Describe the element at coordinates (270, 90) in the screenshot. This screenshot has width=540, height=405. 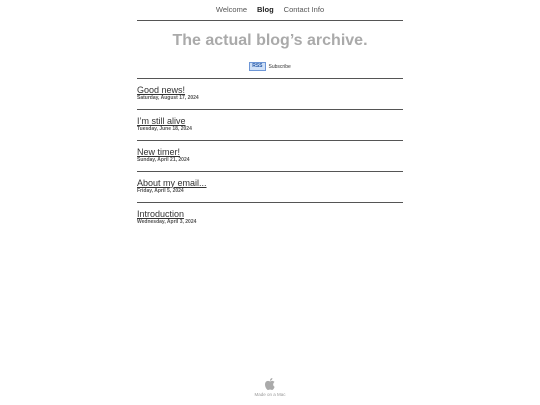
I see `post-title-link: Good news!` at that location.